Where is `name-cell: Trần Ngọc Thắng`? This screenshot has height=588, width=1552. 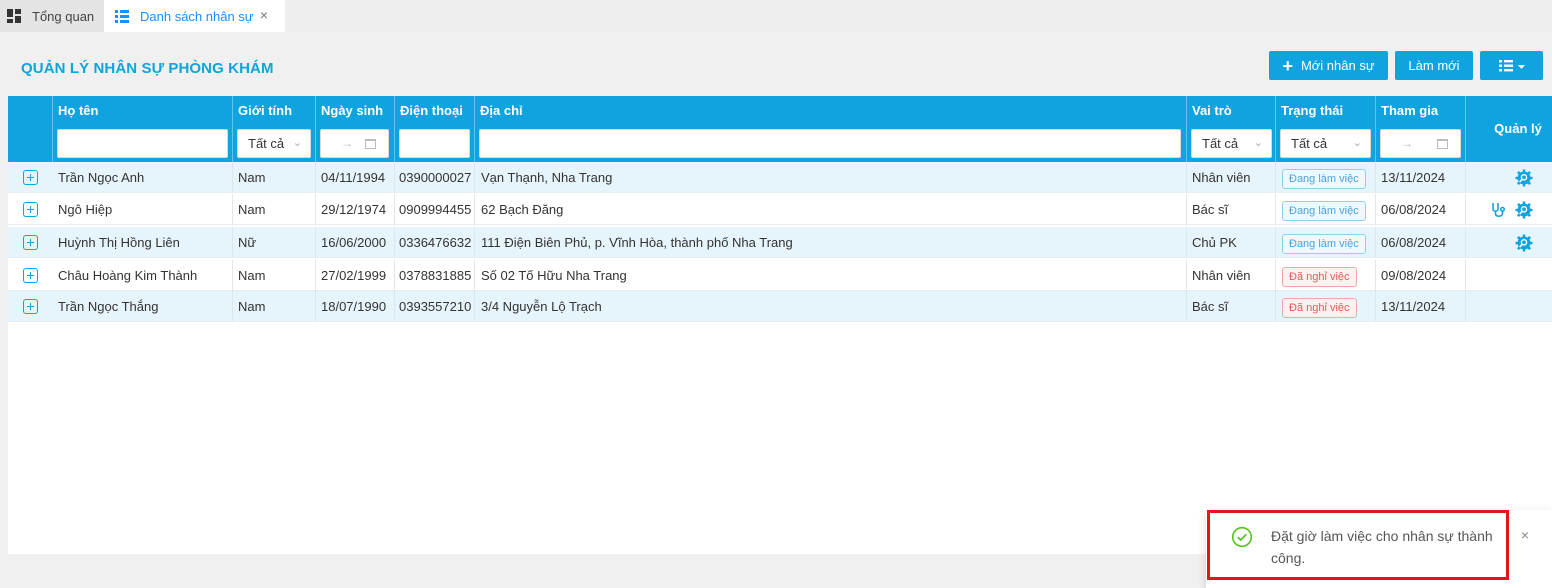 name-cell: Trần Ngọc Thắng is located at coordinates (143, 306).